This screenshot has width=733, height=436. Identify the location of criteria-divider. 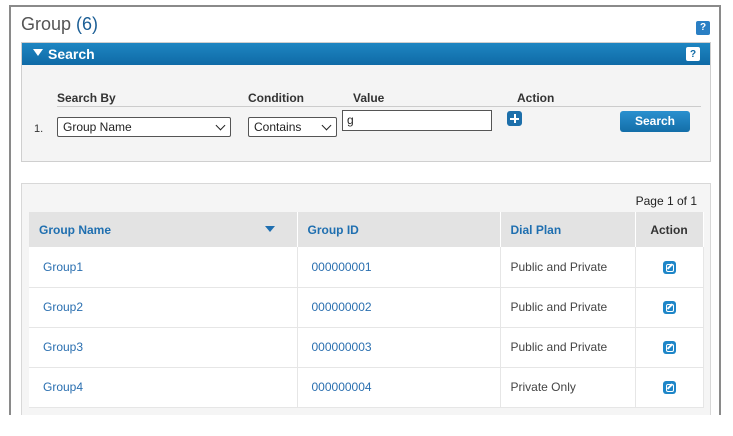
(379, 106).